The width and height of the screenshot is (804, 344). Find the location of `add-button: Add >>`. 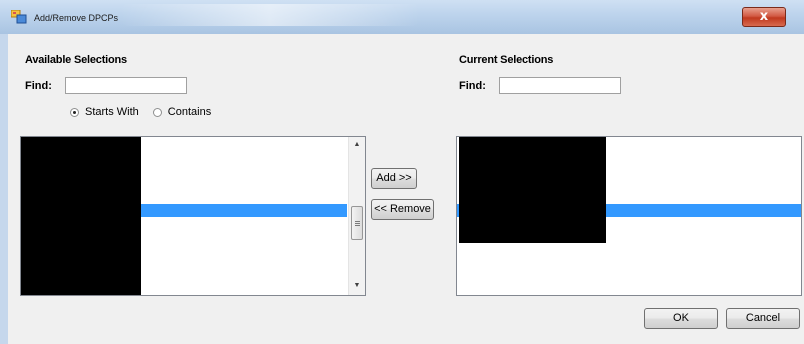

add-button: Add >> is located at coordinates (394, 178).